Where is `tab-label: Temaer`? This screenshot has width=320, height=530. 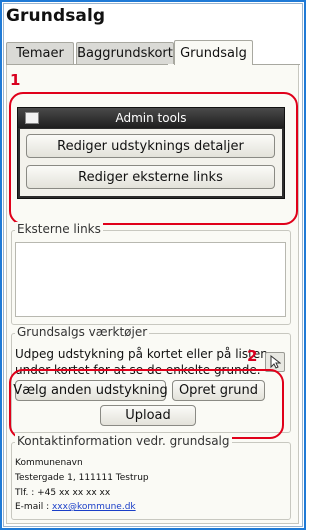 tab-label: Temaer is located at coordinates (40, 53).